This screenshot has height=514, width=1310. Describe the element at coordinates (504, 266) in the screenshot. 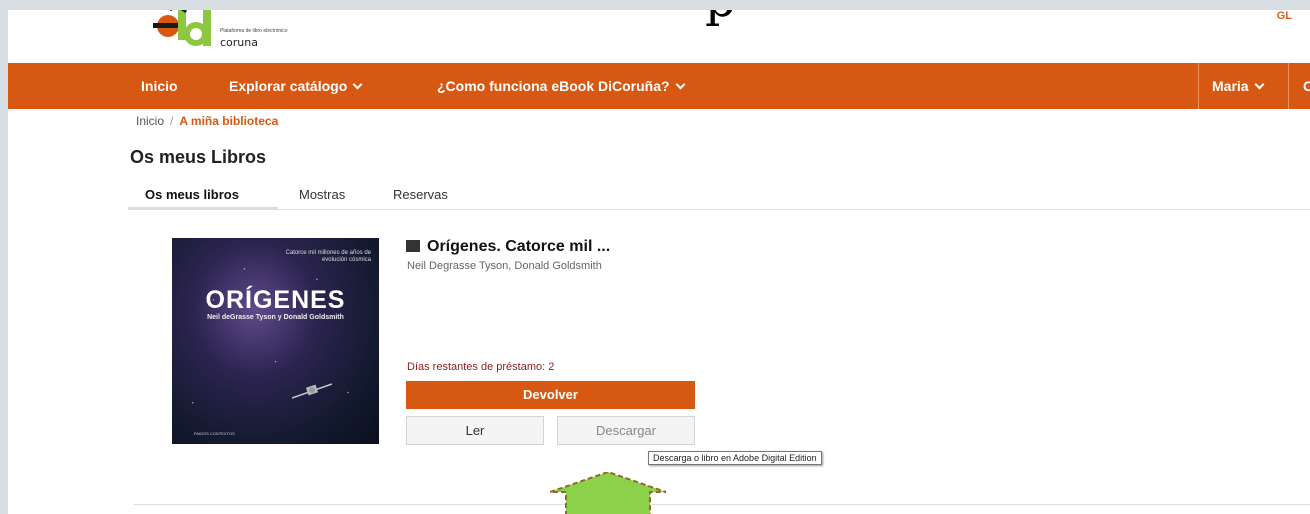

I see `book-authors: Neil Degrasse Tyson, Donald Goldsmith` at that location.